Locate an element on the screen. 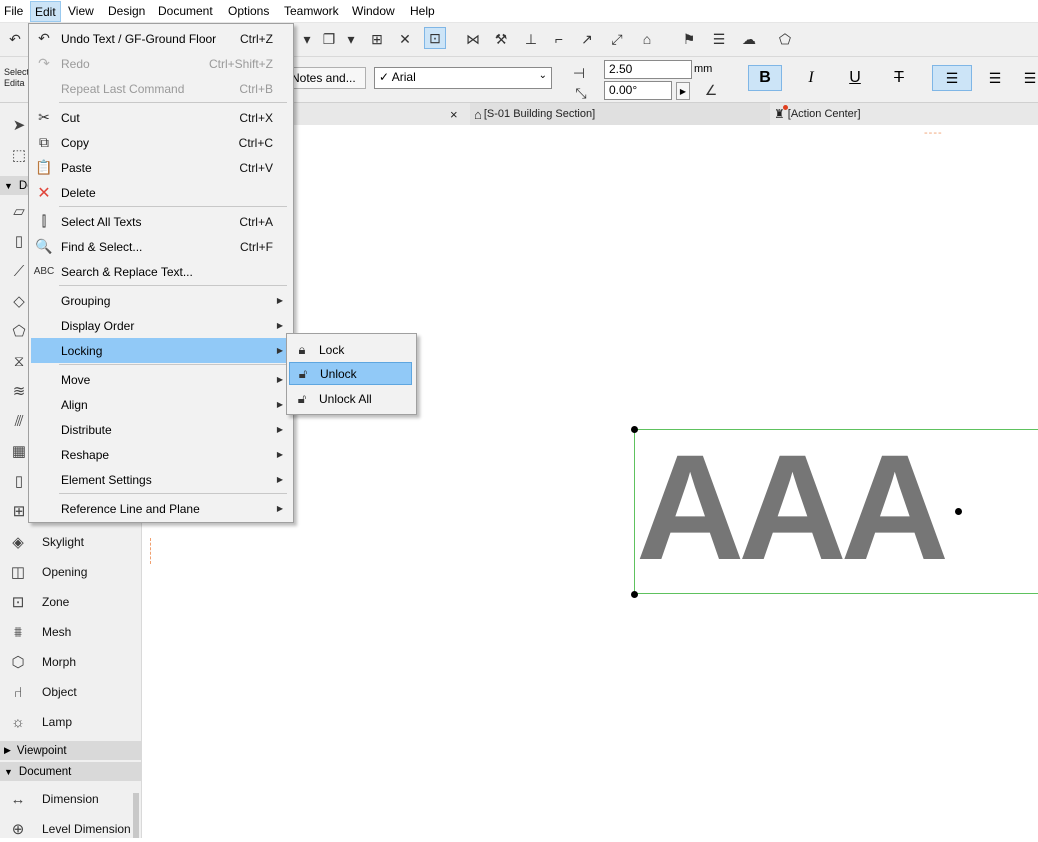  menu-item-reference-line: Reference Line and Plane ▶ is located at coordinates (160, 508).